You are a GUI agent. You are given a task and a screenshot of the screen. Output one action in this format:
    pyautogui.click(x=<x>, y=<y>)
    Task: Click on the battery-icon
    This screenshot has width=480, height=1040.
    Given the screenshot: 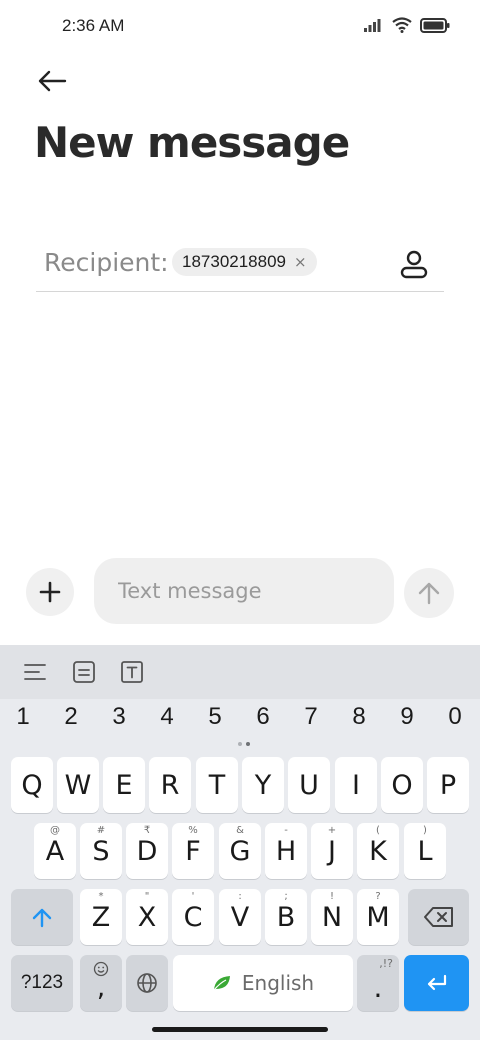 What is the action you would take?
    pyautogui.click(x=435, y=25)
    